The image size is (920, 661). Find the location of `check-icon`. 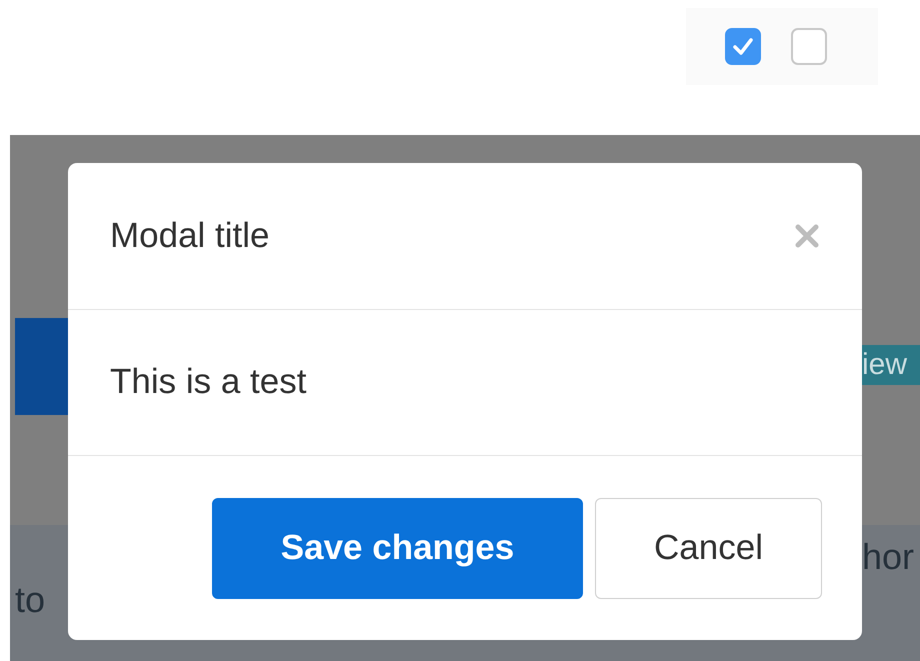

check-icon is located at coordinates (743, 46).